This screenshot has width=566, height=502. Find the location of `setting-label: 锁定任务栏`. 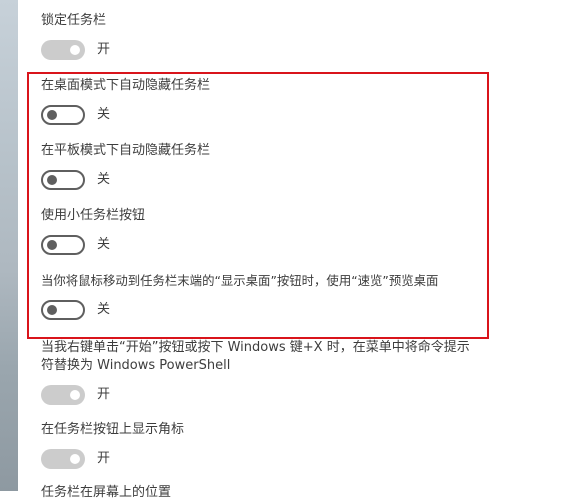

setting-label: 锁定任务栏 is located at coordinates (74, 20).